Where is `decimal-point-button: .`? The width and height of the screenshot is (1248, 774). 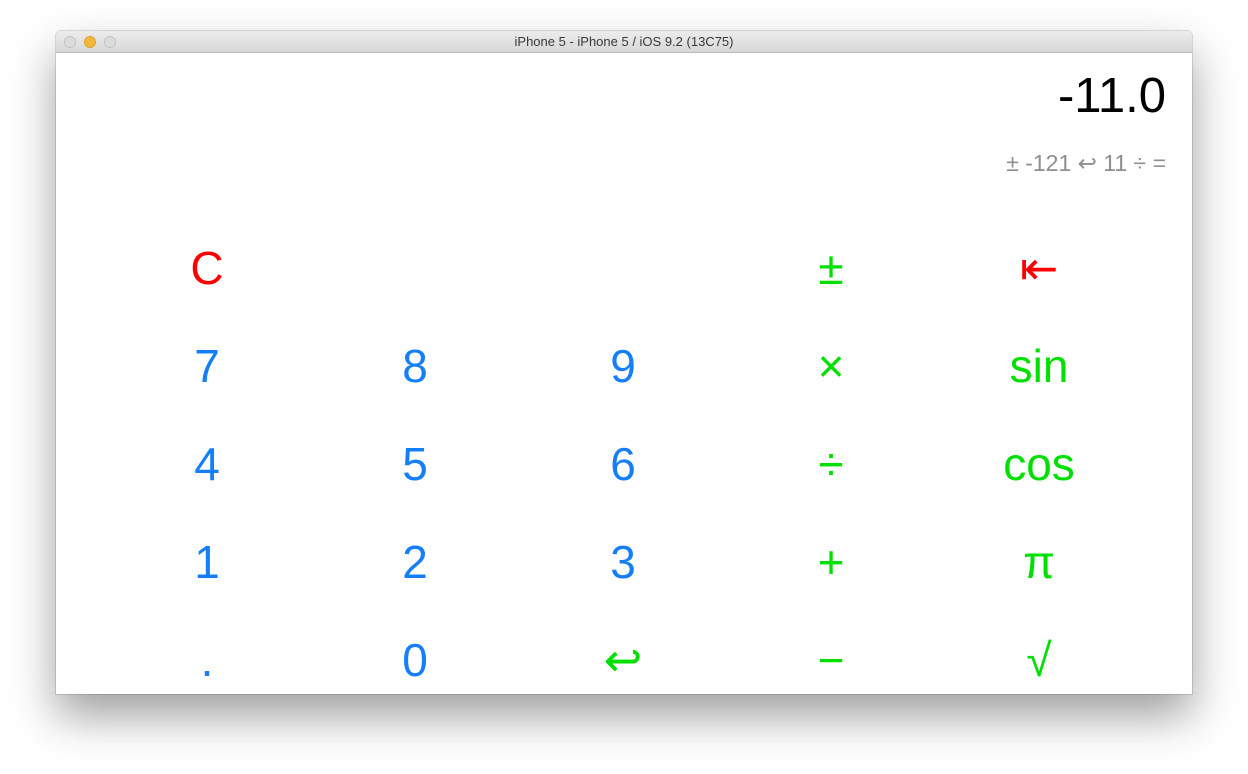
decimal-point-button: . is located at coordinates (207, 660).